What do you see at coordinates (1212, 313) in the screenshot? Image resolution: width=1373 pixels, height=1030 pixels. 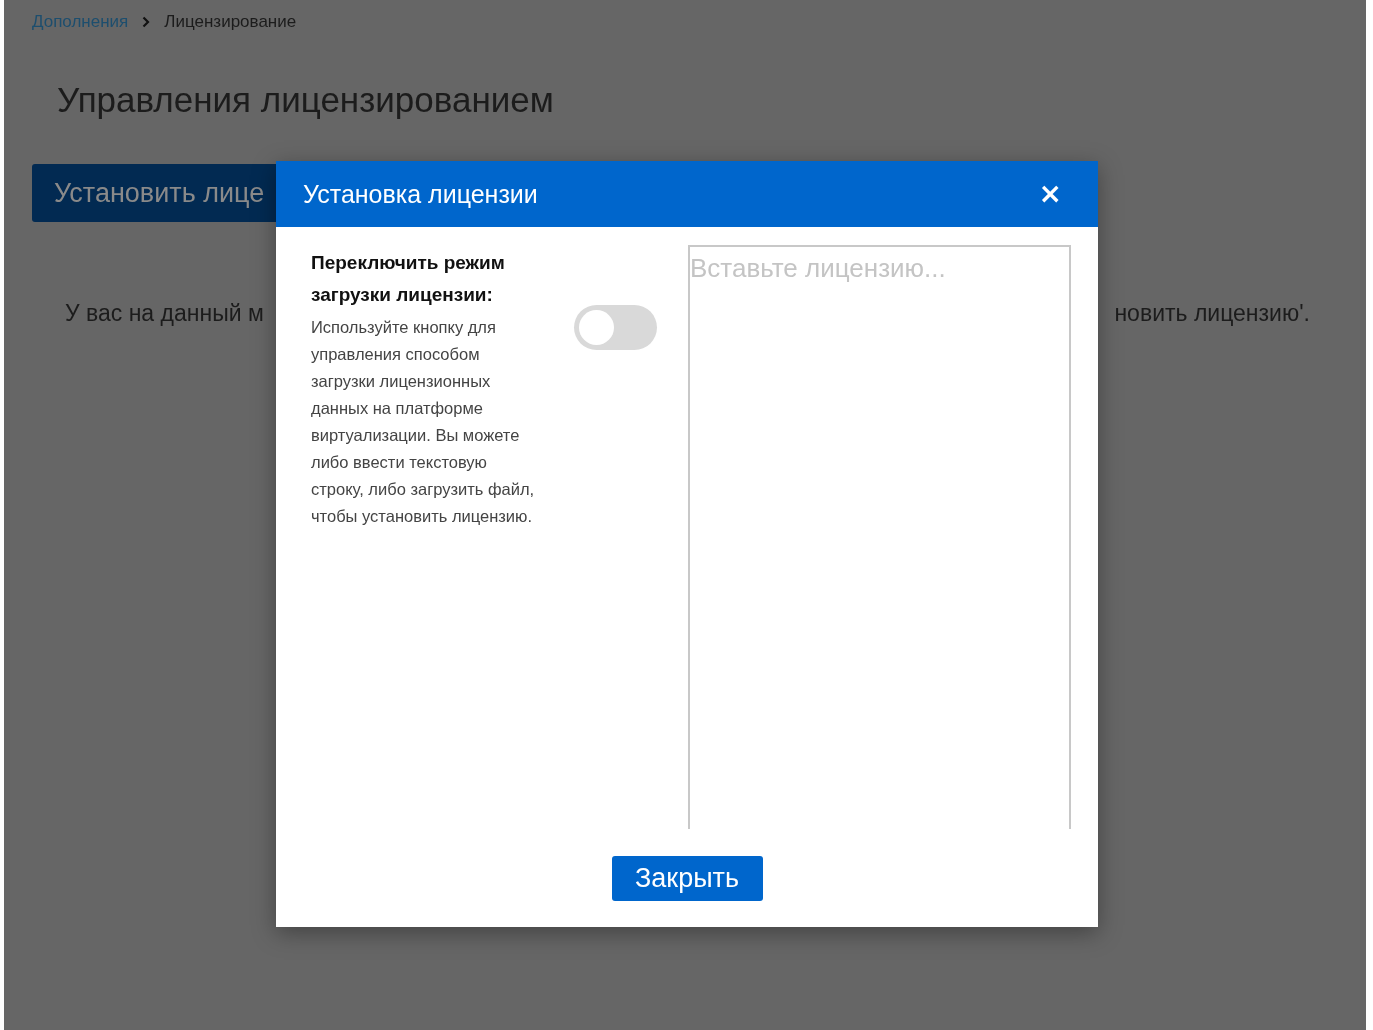 I see `notice-text: новить лицензию'.` at bounding box center [1212, 313].